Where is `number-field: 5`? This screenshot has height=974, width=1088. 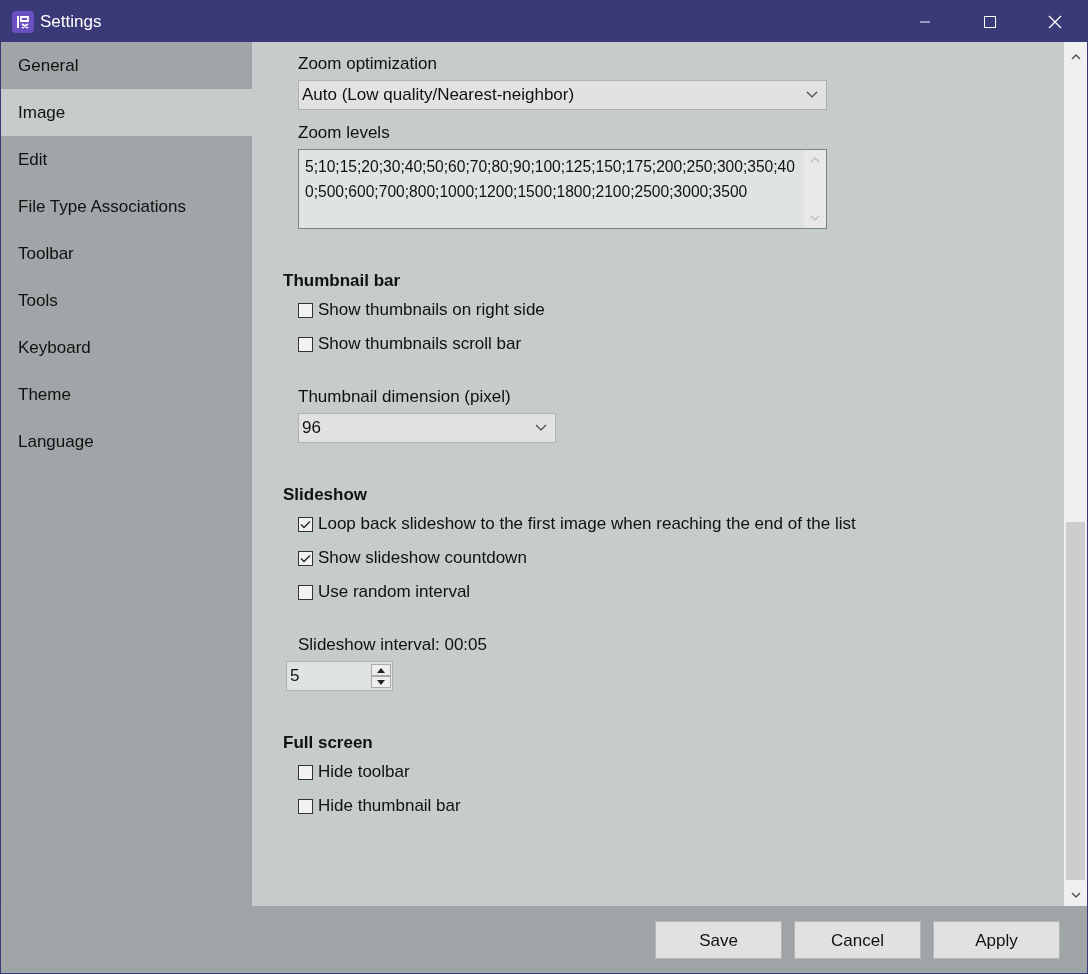 number-field: 5 is located at coordinates (339, 676).